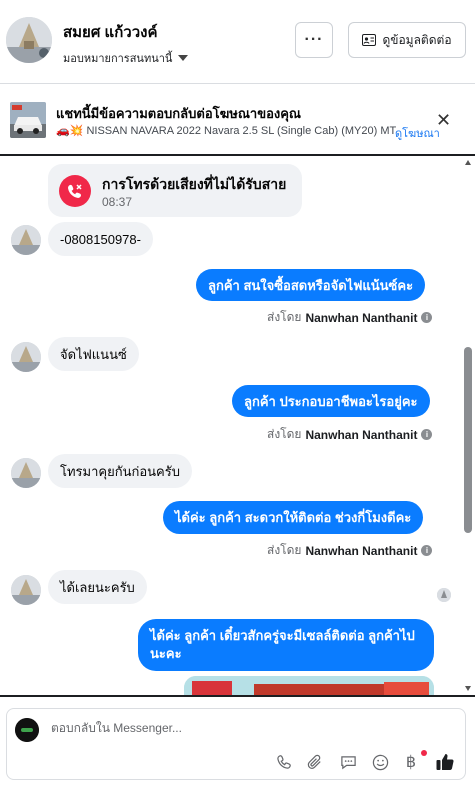 The width and height of the screenshot is (475, 786). Describe the element at coordinates (178, 113) in the screenshot. I see `ad-banner-title: แชทนี้มีข้อความตอบกลับต่อโฆษณาของคุณ` at that location.